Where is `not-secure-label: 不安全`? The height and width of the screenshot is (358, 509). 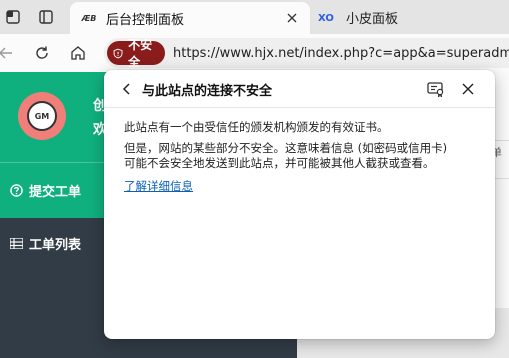
not-secure-label: 不安全 is located at coordinates (140, 53).